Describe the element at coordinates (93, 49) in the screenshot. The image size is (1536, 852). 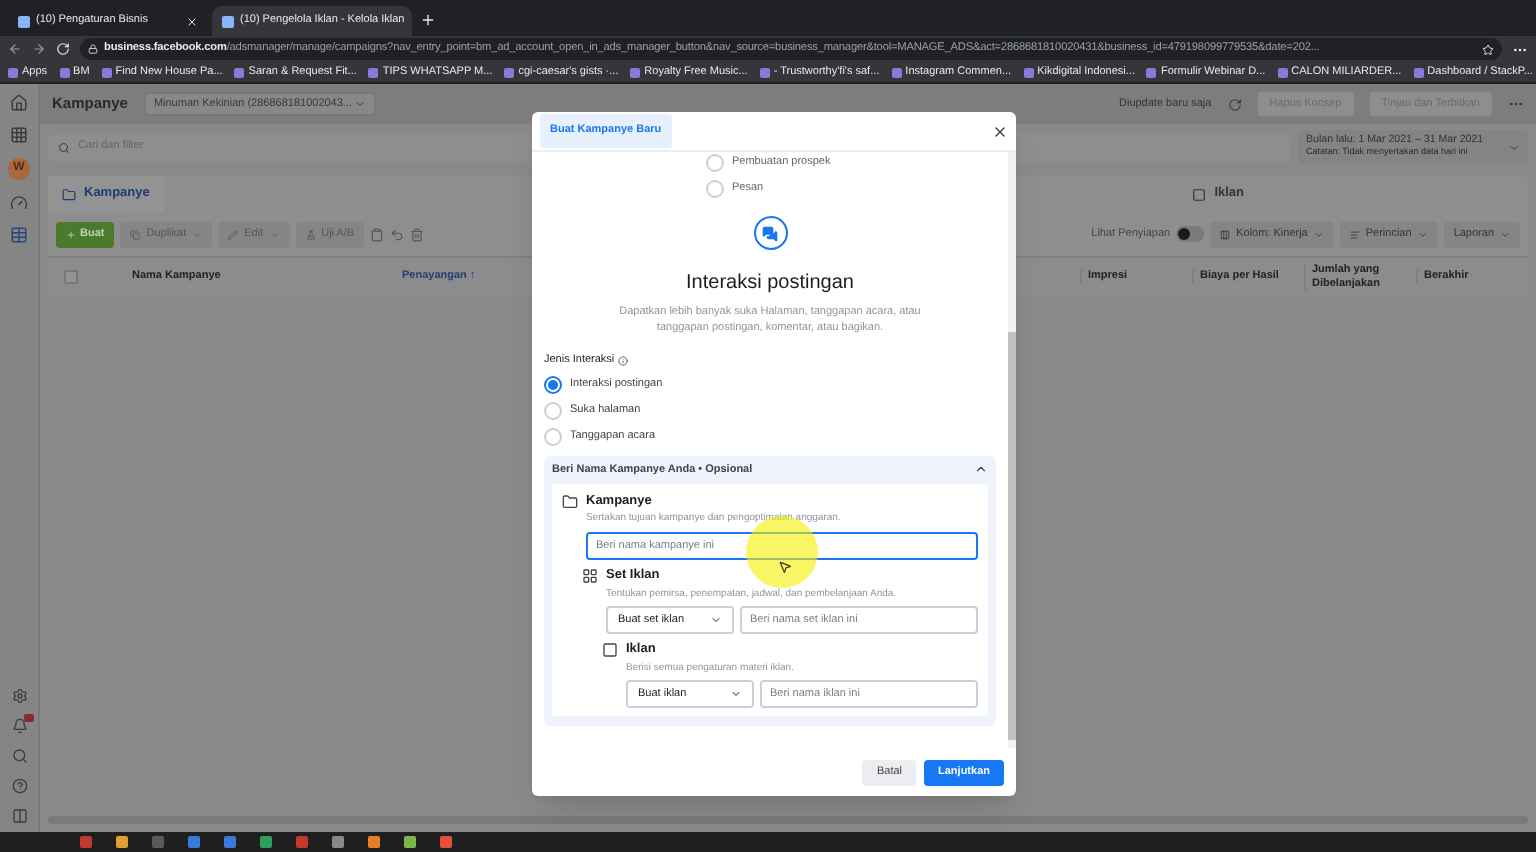
I see `lock-icon` at that location.